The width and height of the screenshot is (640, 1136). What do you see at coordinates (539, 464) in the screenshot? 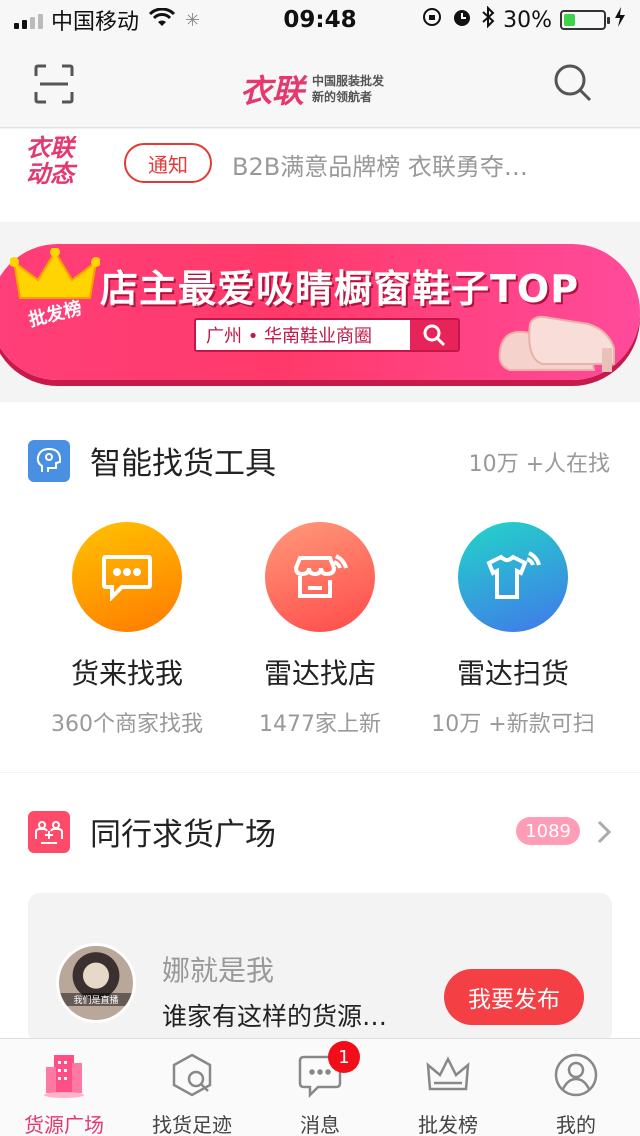
I see `section-subtitle: 10万 +人在找` at bounding box center [539, 464].